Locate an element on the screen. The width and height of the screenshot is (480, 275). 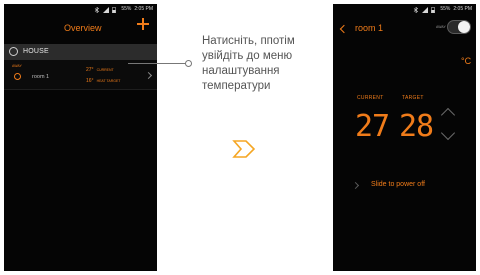
room-mode-label: AWAY is located at coordinates (17, 66).